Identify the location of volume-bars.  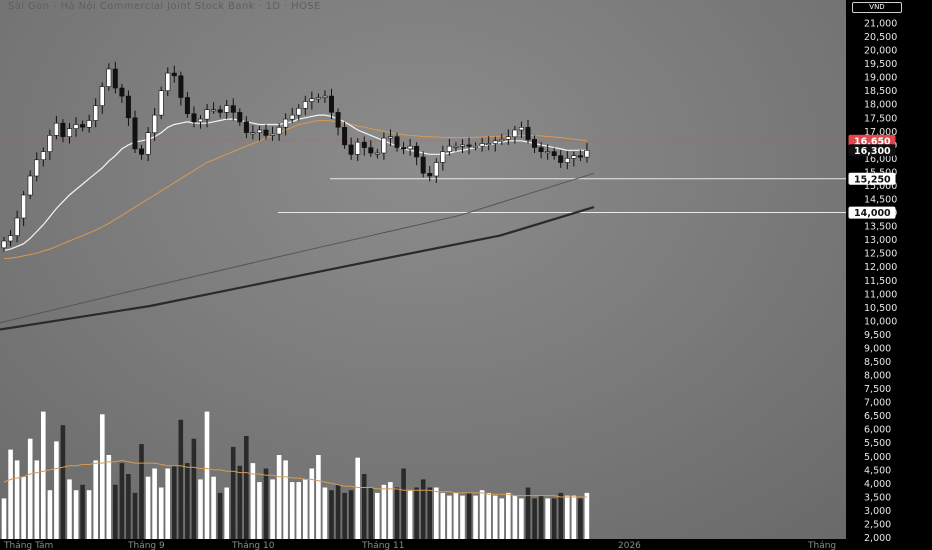
(295, 475).